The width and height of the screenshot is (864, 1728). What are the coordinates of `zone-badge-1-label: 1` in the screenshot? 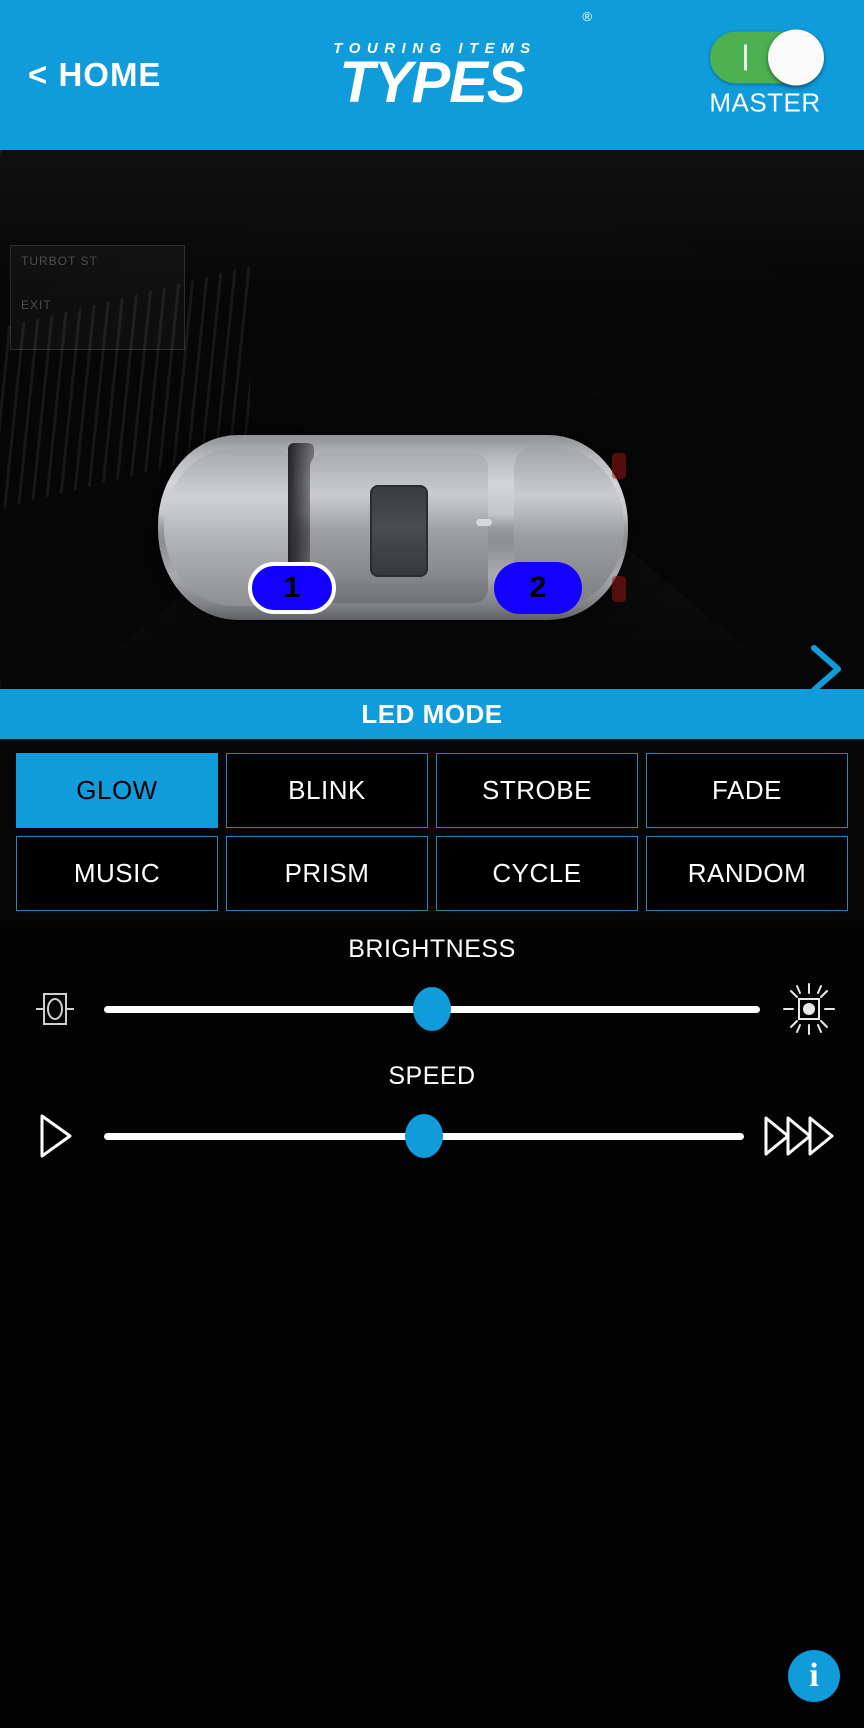 It's located at (292, 587).